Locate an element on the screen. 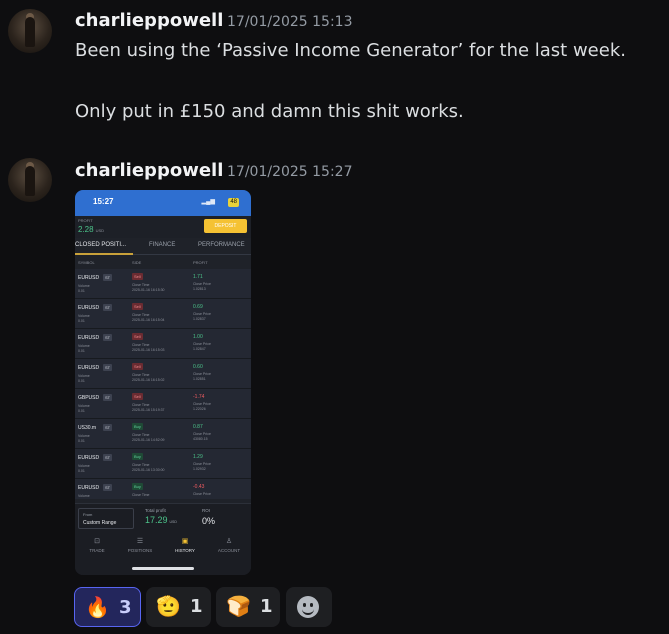 The height and width of the screenshot is (634, 669). profit-bar: PROFIT 2.28 USD DEPOSIT is located at coordinates (163, 227).